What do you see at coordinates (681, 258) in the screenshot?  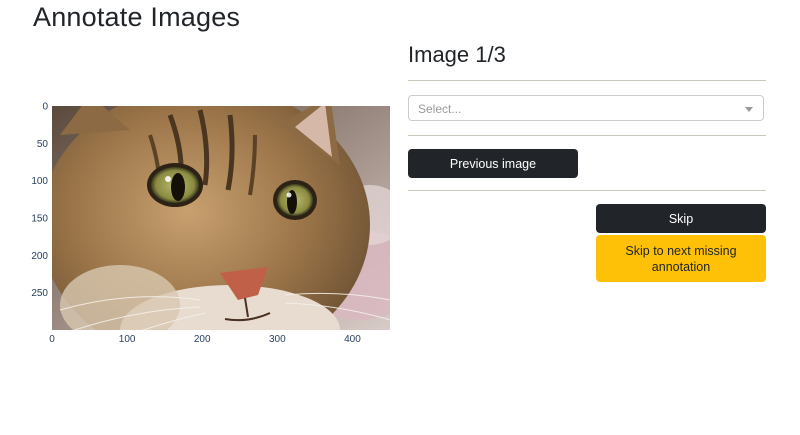 I see `skip-to-next-missing-button: Skip to next missing annotation` at bounding box center [681, 258].